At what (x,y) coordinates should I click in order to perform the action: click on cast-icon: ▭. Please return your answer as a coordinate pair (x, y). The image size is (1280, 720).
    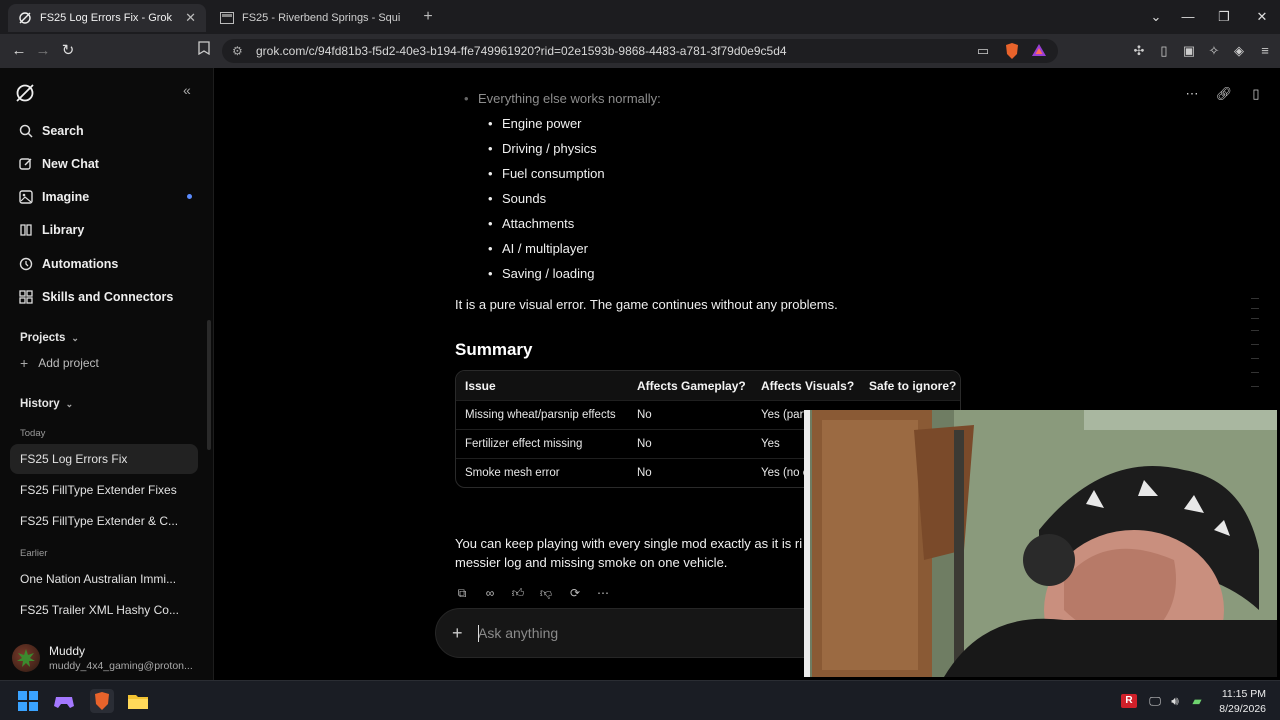
    Looking at the image, I should click on (983, 51).